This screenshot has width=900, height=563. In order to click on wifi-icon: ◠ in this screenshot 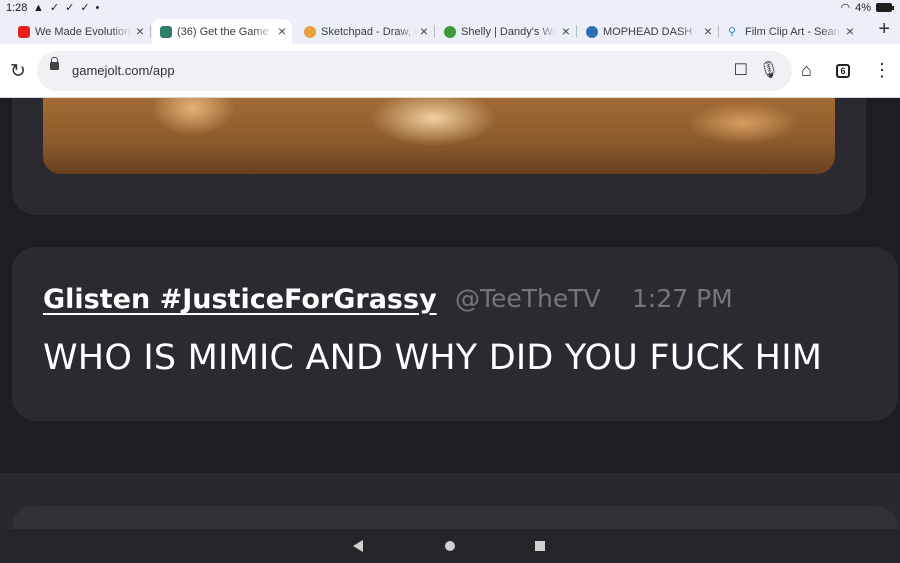, I will do `click(845, 8)`.